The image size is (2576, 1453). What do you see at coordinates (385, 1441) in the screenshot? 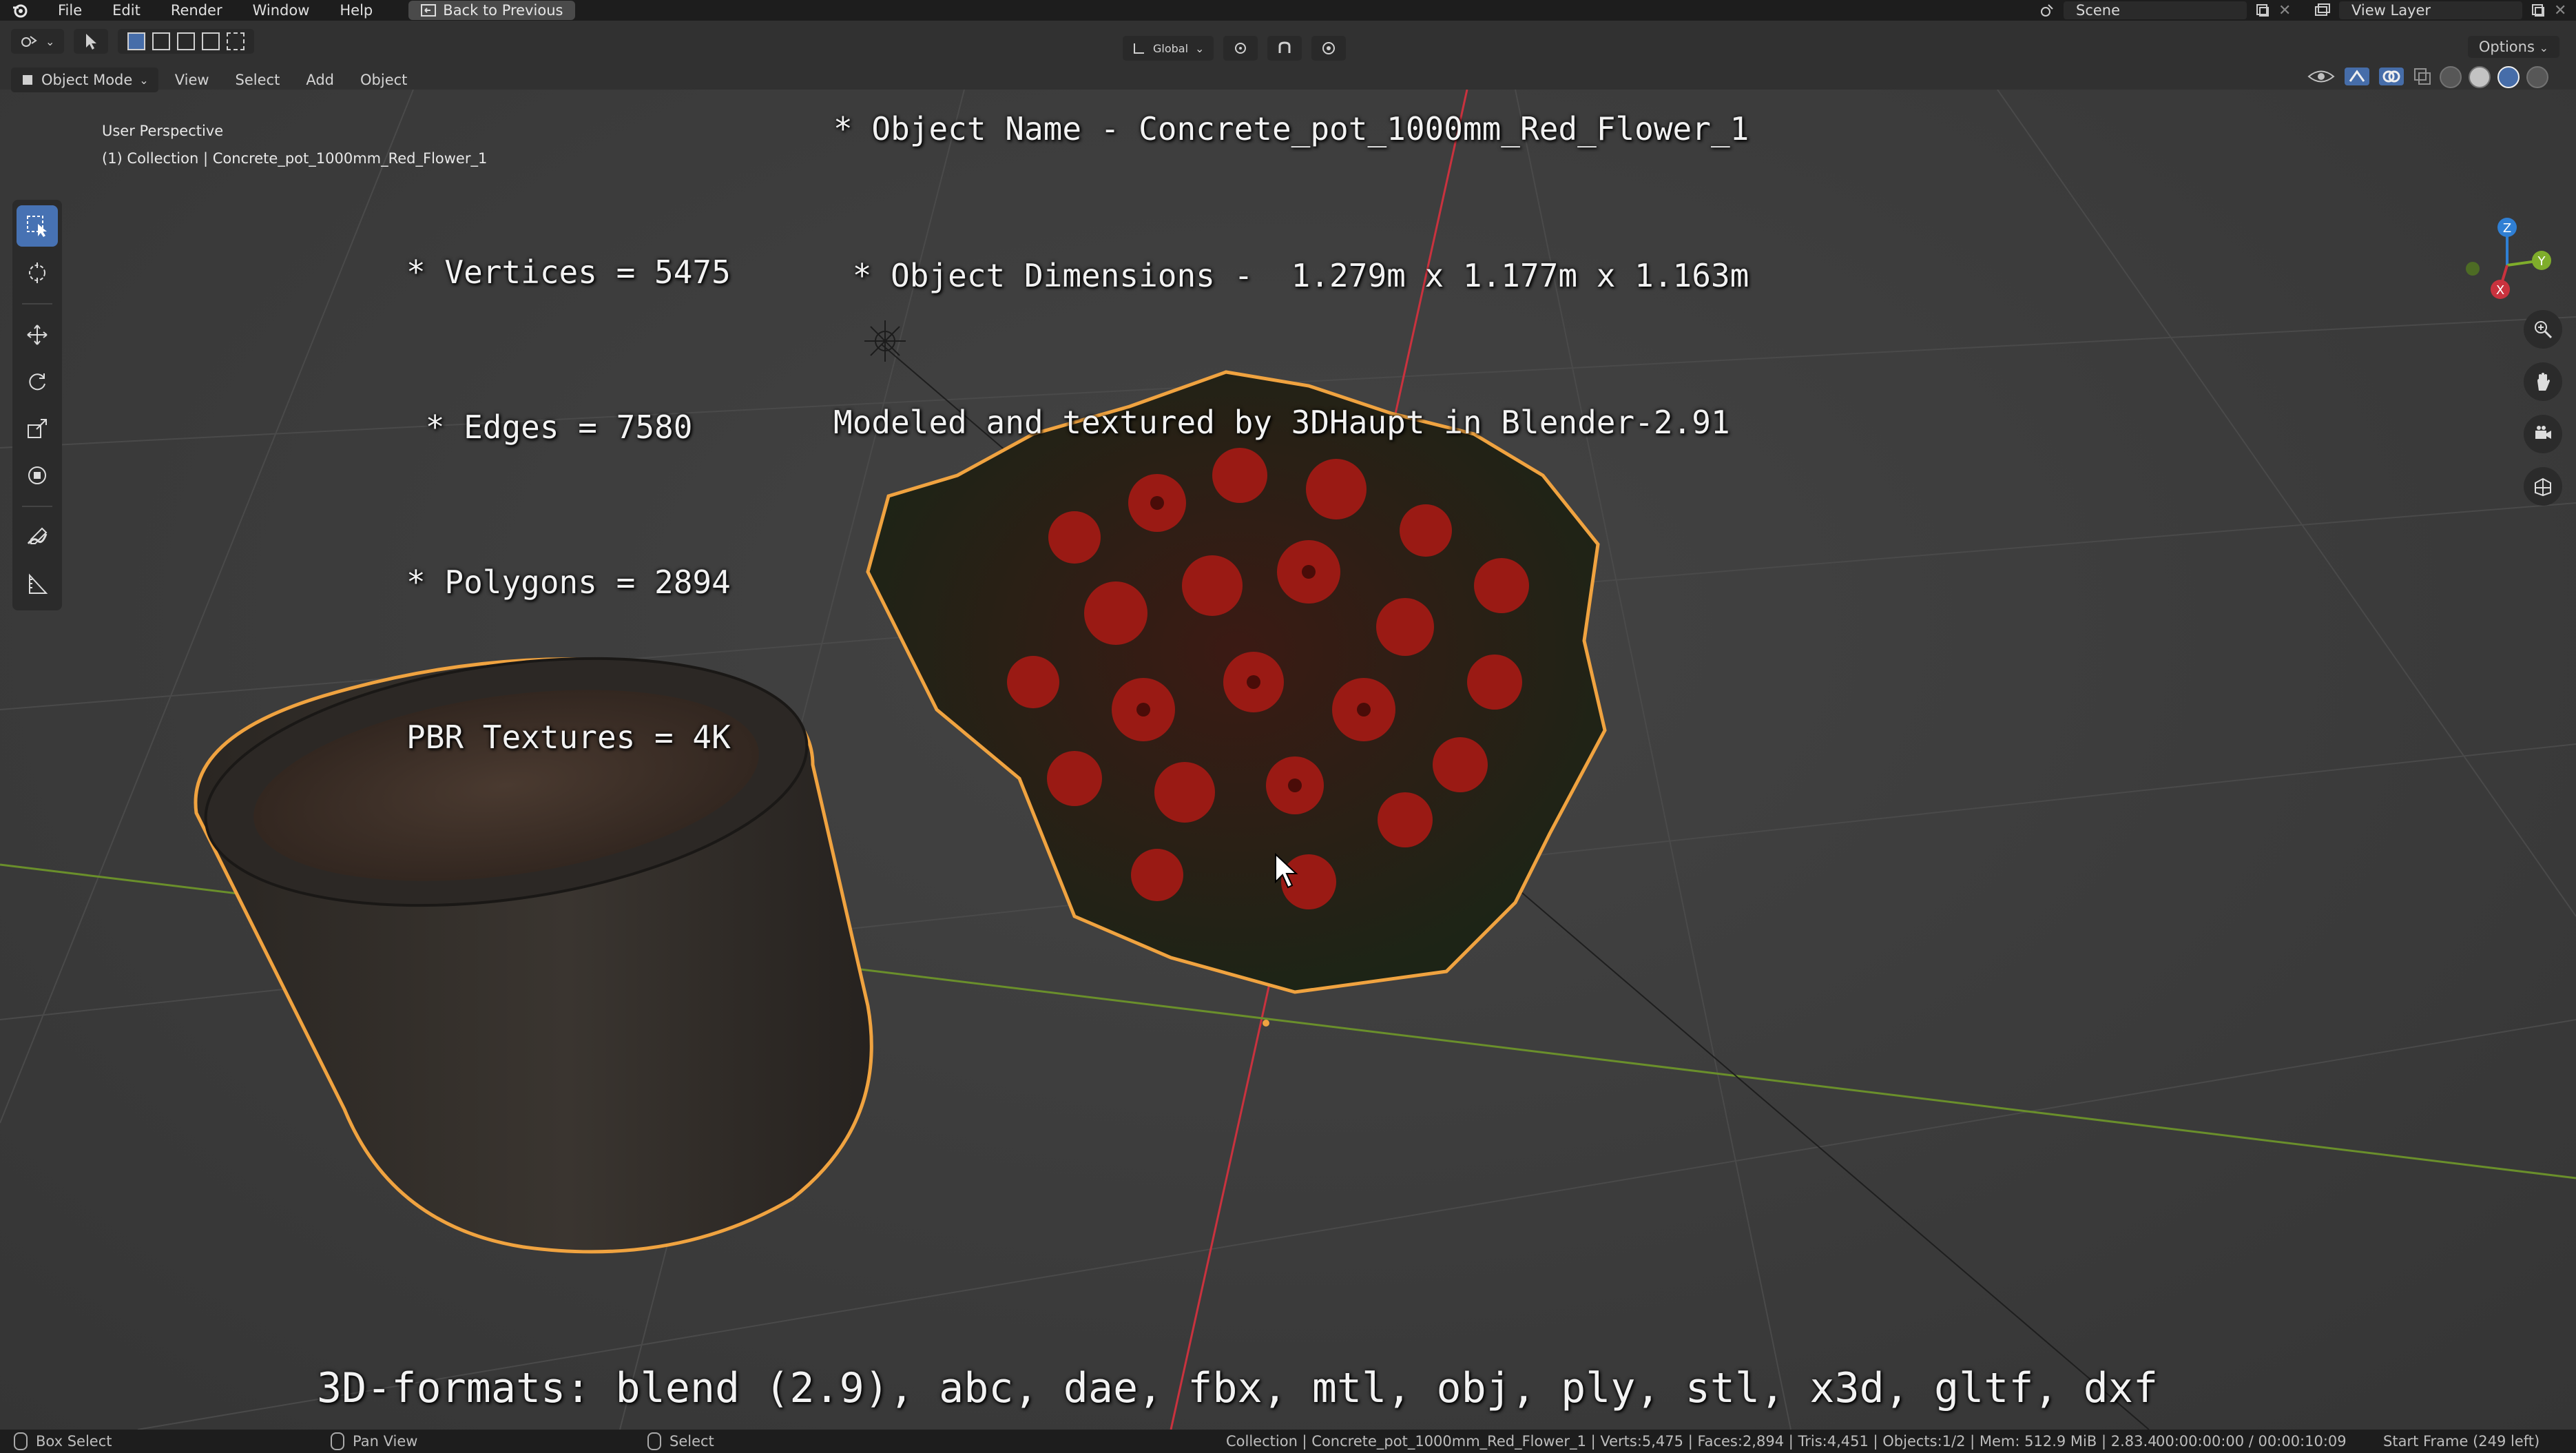
I see `pan-view-label: Pan View` at bounding box center [385, 1441].